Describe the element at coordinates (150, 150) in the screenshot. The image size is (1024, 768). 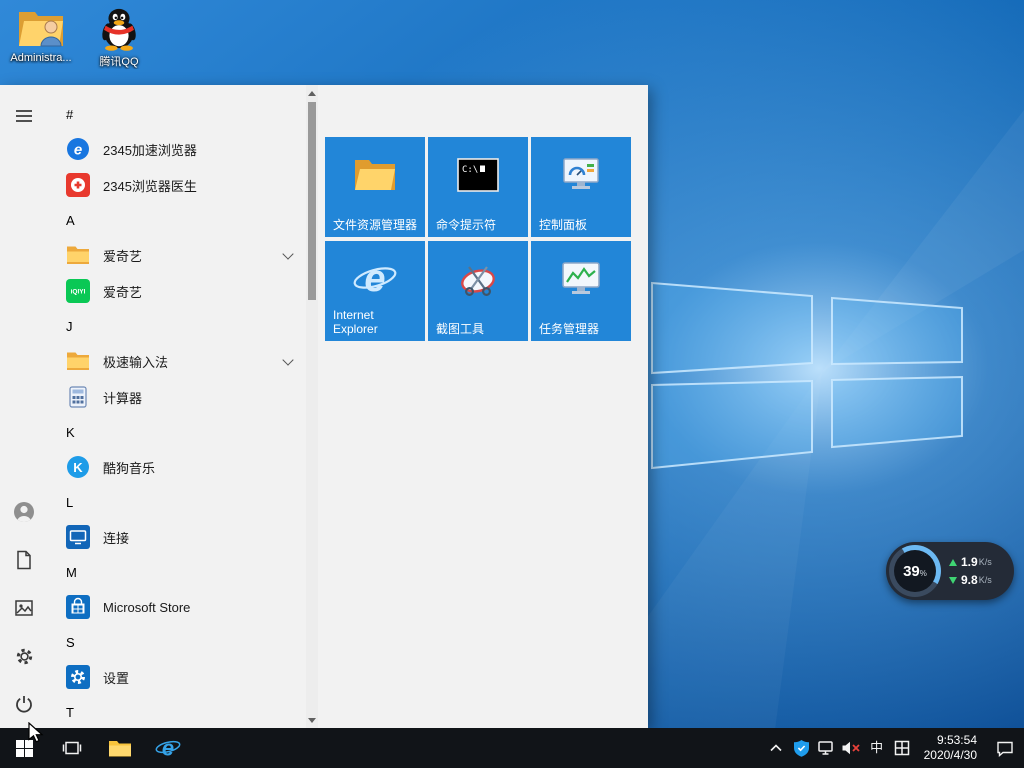
I see `app-label: 2345加速浏览器` at that location.